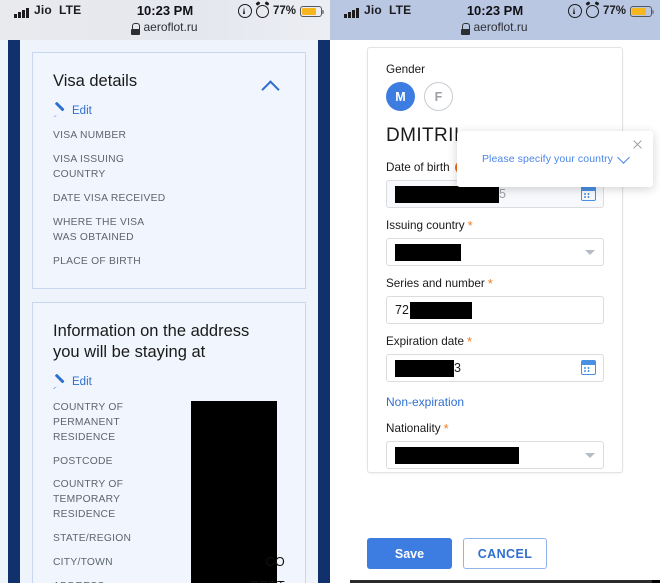  I want to click on value-address: REET, so click(267, 581).